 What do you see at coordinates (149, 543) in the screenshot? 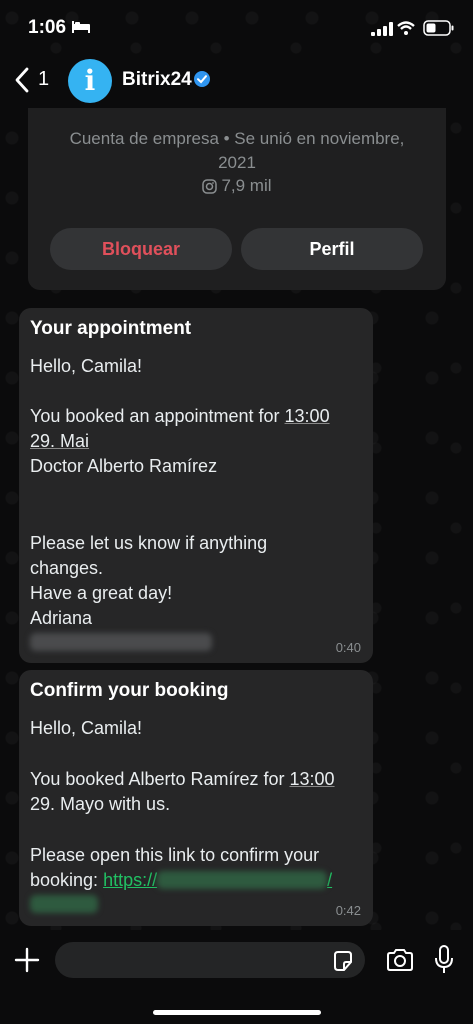
I see `message-line: Please let us know if anything` at bounding box center [149, 543].